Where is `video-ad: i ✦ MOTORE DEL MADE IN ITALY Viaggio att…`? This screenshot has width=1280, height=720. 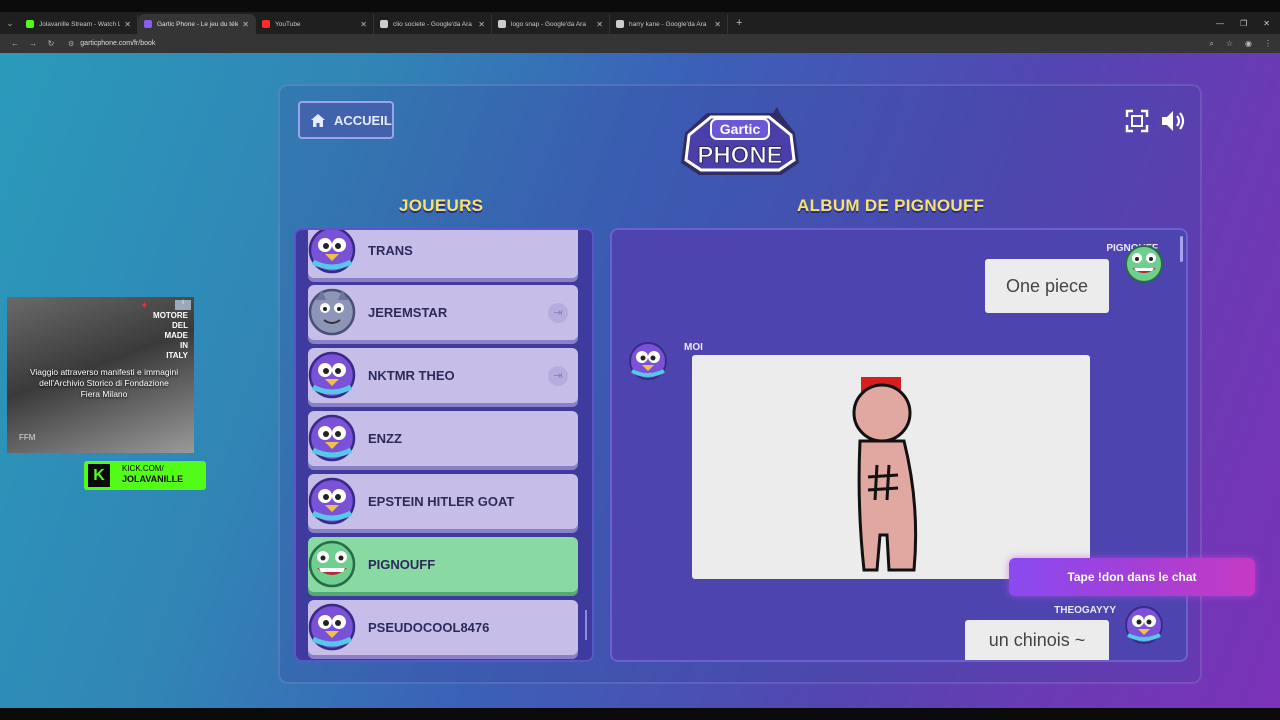 video-ad: i ✦ MOTORE DEL MADE IN ITALY Viaggio att… is located at coordinates (100, 375).